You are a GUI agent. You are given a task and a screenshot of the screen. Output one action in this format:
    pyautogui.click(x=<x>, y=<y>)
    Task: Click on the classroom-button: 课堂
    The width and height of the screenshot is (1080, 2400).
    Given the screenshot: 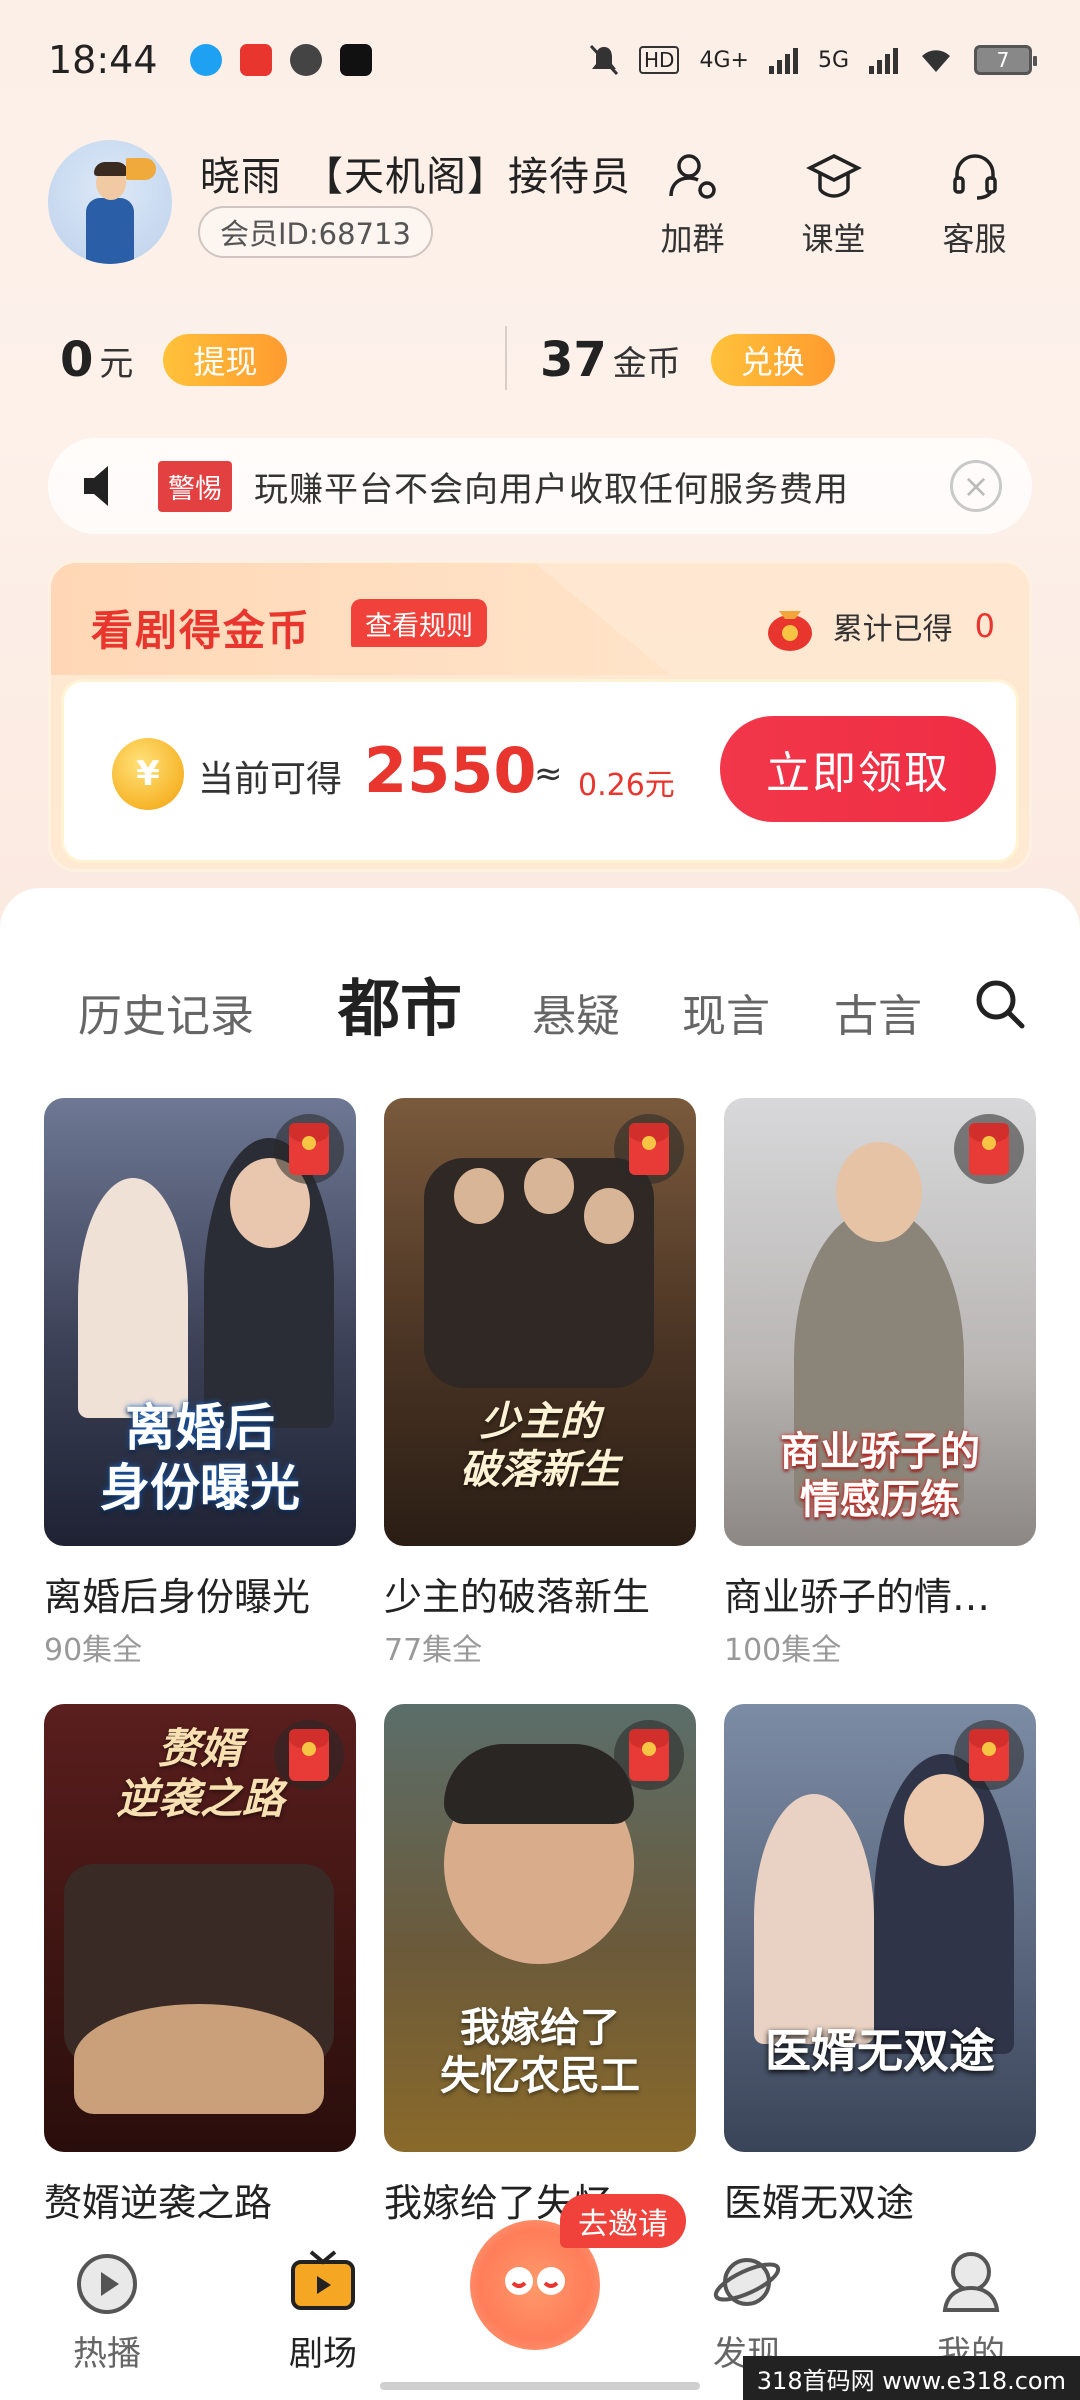 What is the action you would take?
    pyautogui.click(x=833, y=204)
    